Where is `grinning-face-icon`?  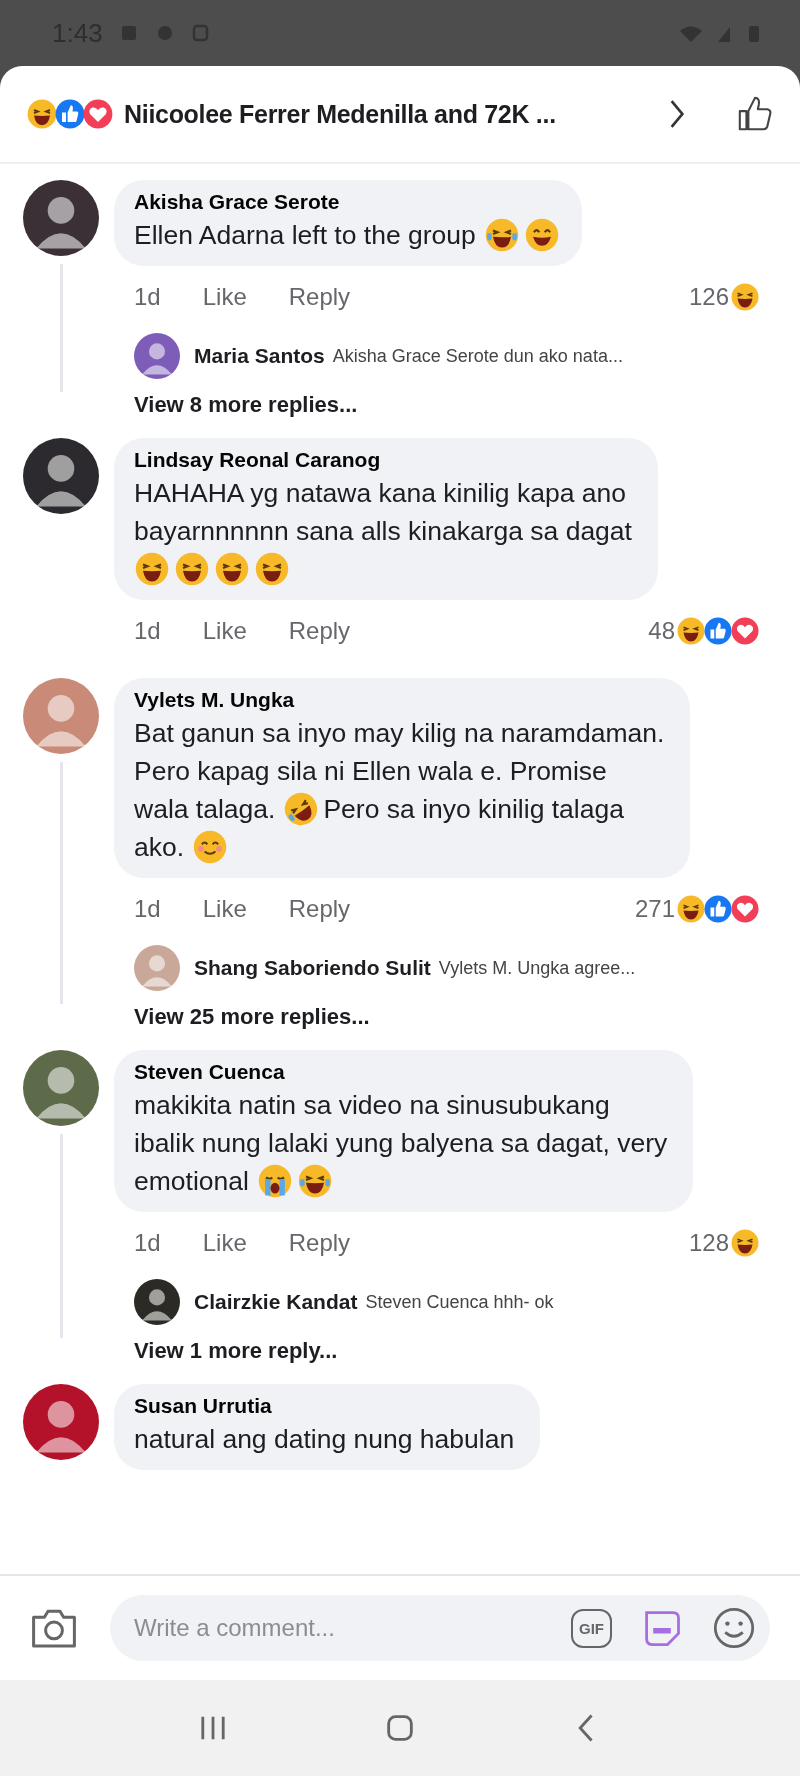
grinning-face-icon is located at coordinates (541, 235).